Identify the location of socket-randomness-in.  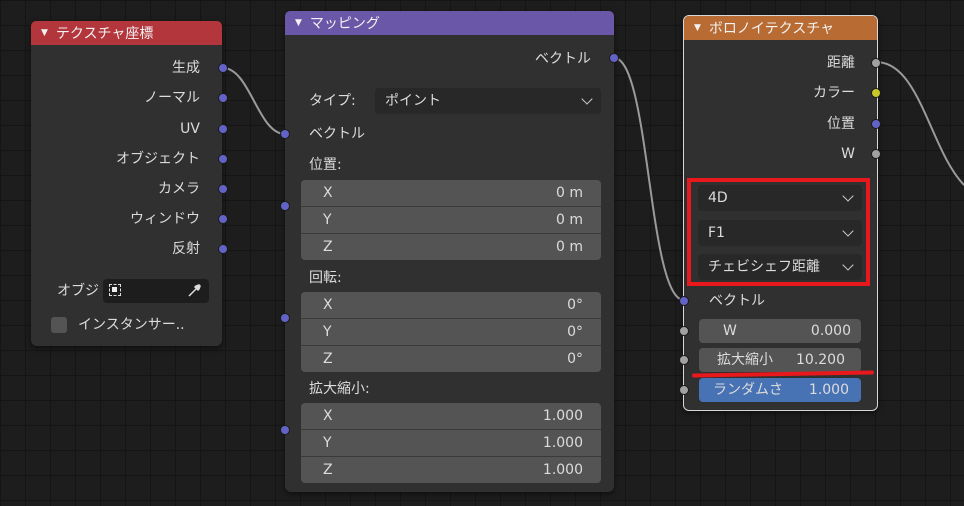
(684, 390).